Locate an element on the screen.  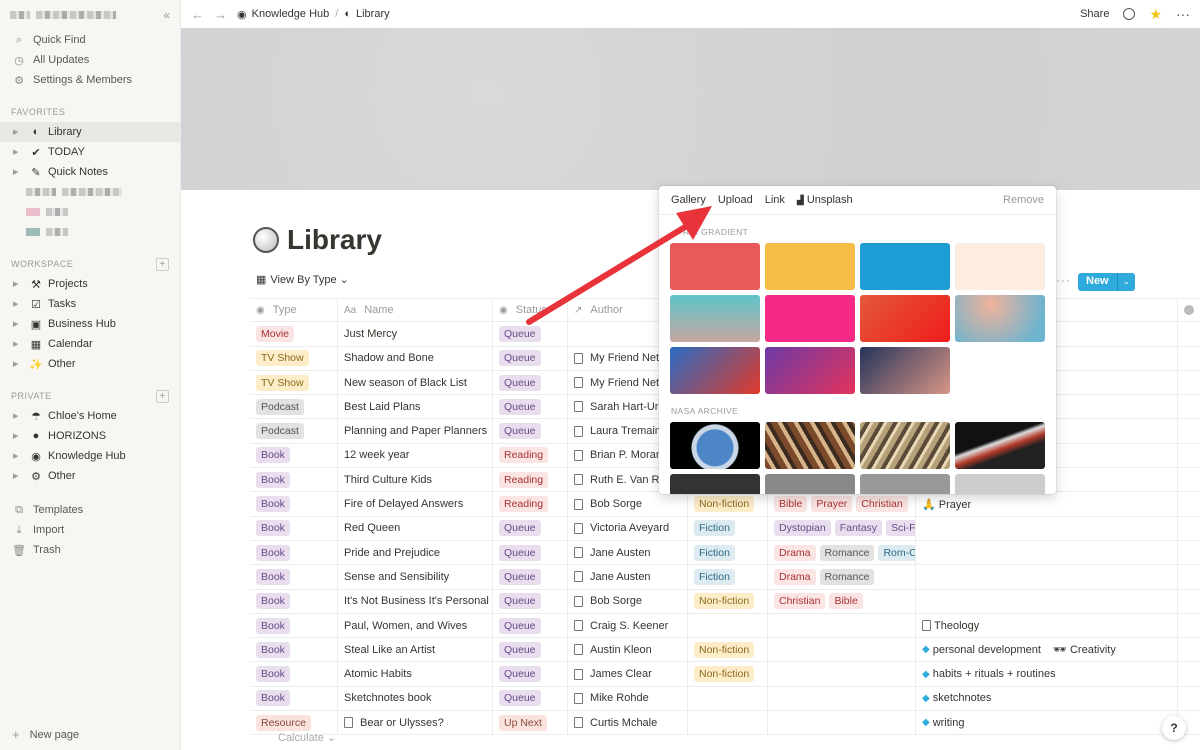
tag: Rom-Co is located at coordinates (896, 552).